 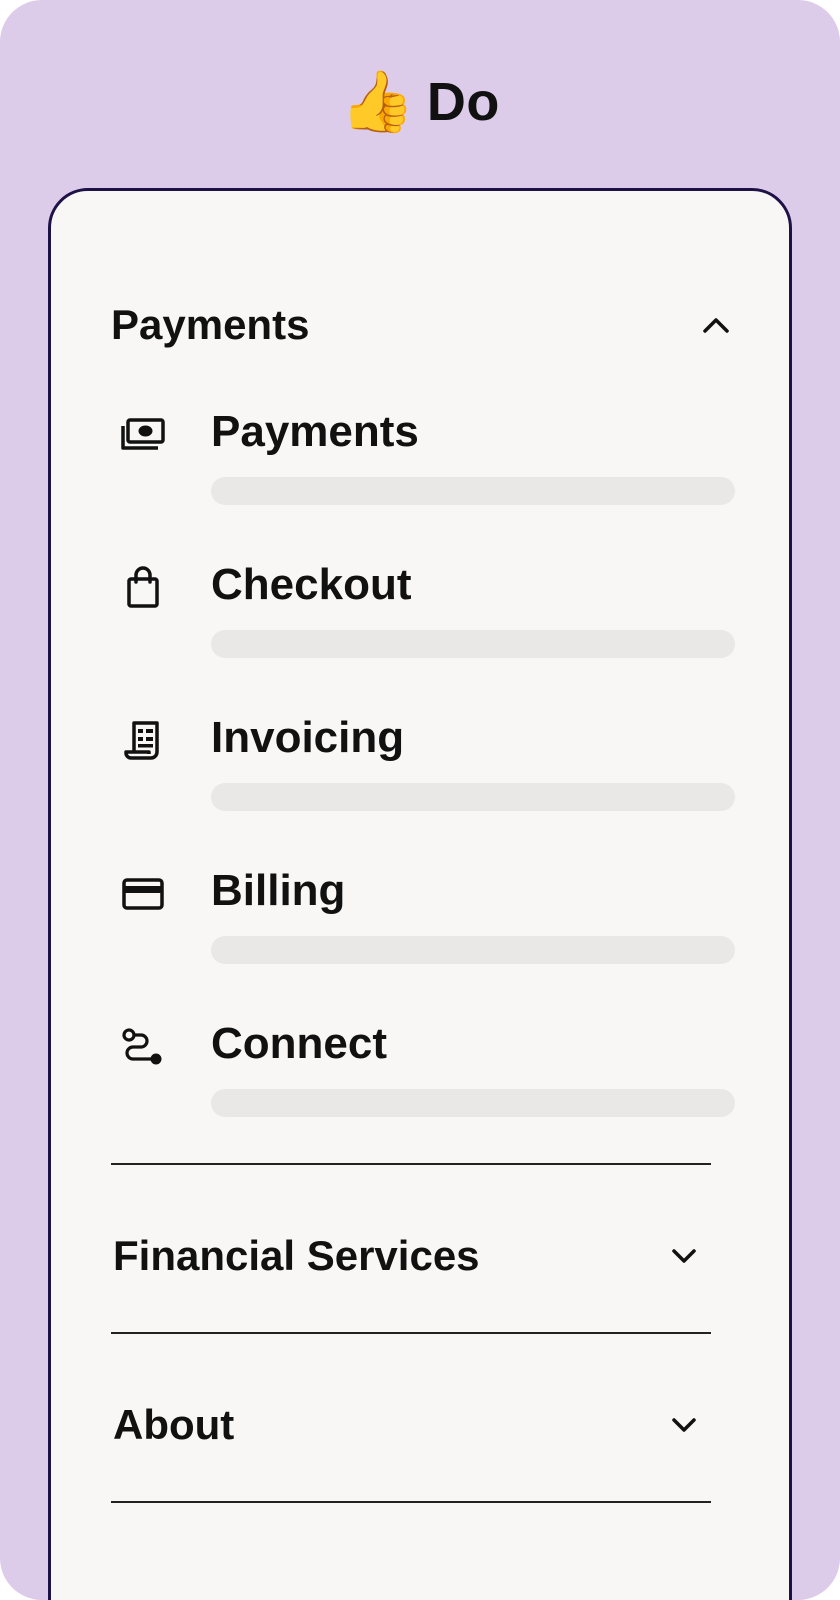 What do you see at coordinates (143, 588) in the screenshot?
I see `shopping-bag-icon` at bounding box center [143, 588].